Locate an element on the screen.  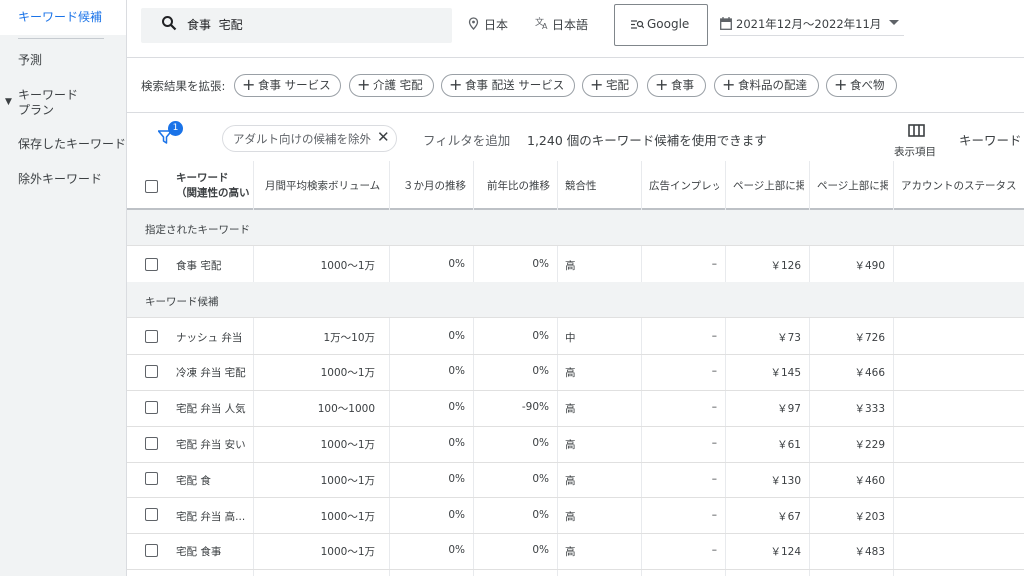
header-label: キーワード is located at coordinates (202, 178).